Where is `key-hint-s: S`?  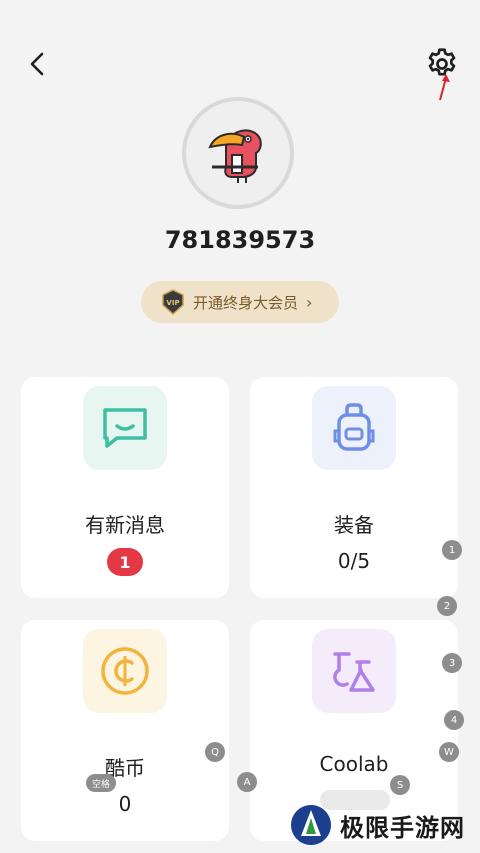 key-hint-s: S is located at coordinates (400, 785).